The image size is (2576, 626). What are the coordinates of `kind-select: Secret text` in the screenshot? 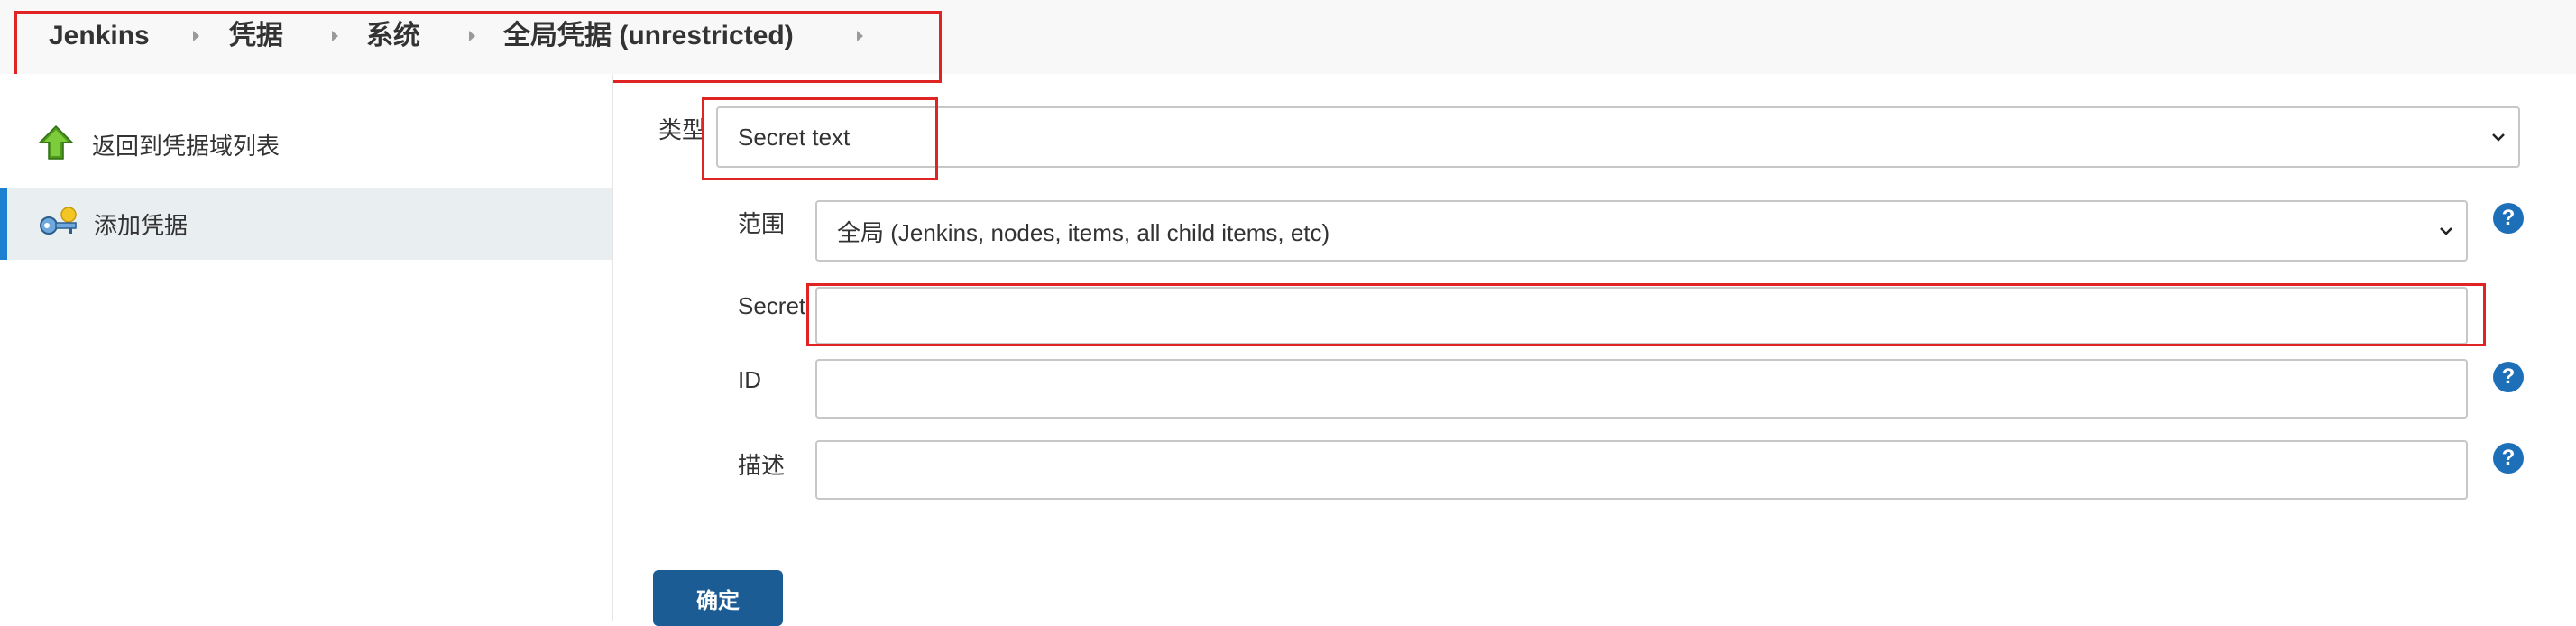 It's located at (1618, 137).